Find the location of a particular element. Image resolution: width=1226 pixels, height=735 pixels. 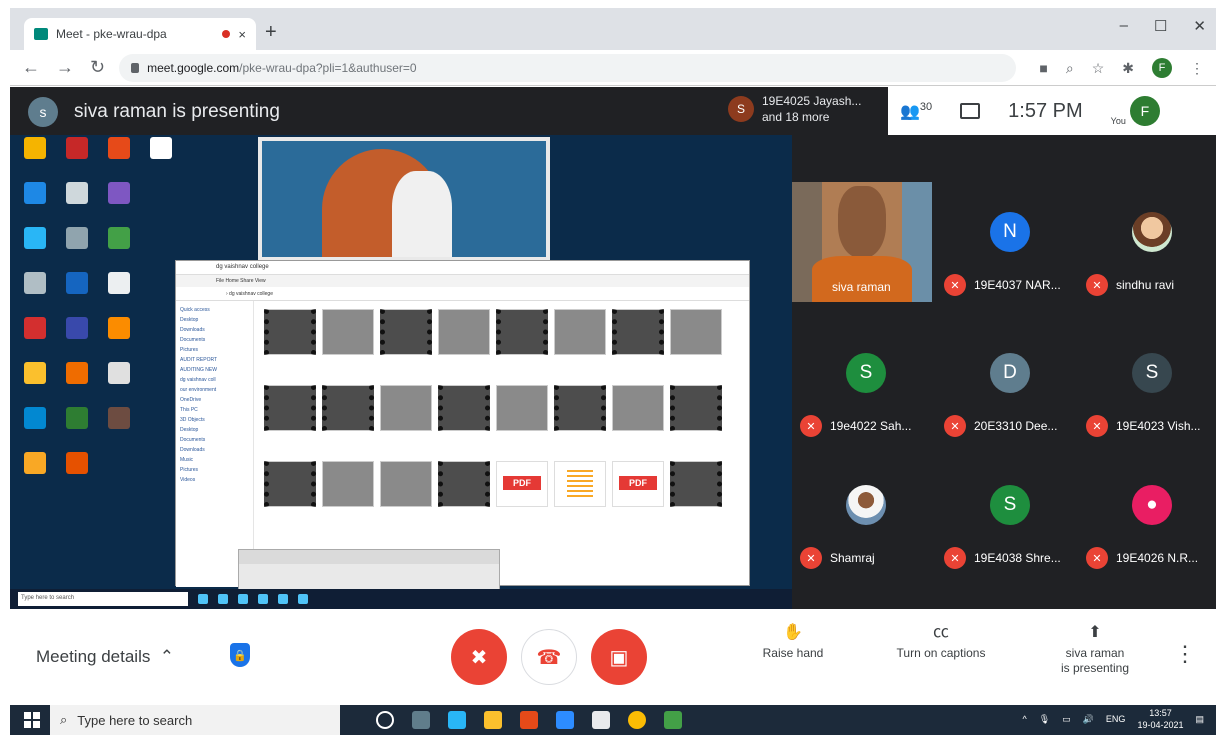

camera-indicator-icon: ■ is located at coordinates (1043, 68).